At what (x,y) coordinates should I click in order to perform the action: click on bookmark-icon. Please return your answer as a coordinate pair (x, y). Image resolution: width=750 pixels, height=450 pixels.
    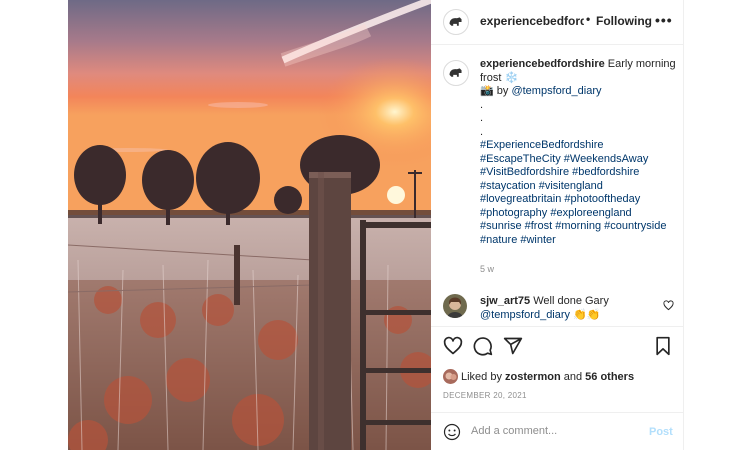
    Looking at the image, I should click on (663, 346).